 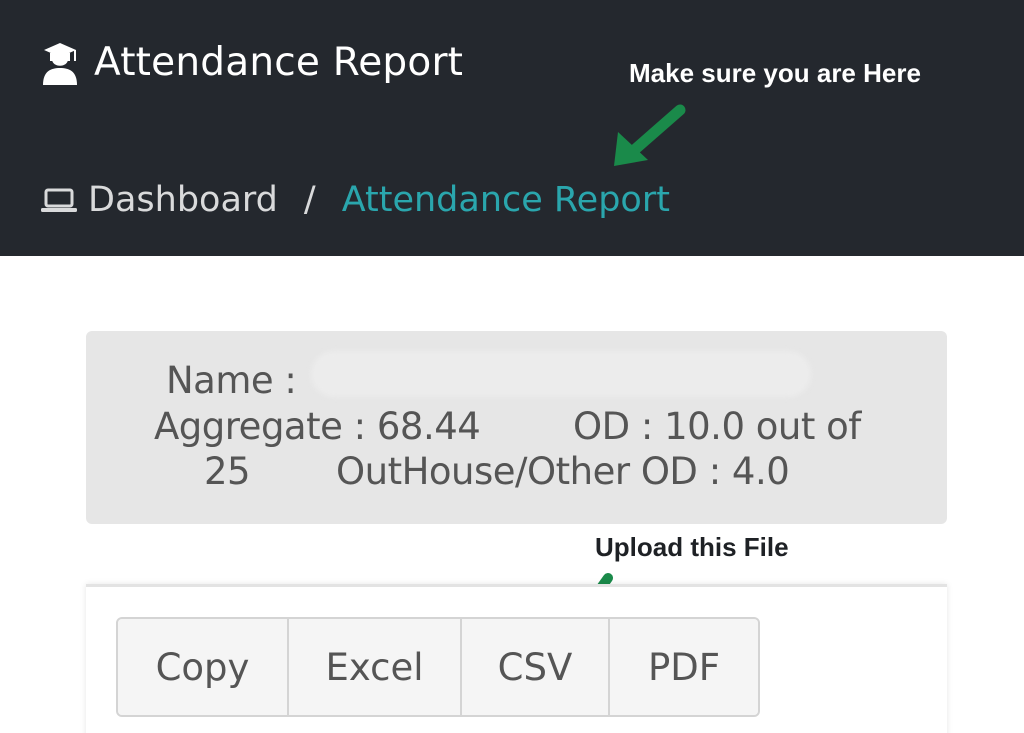 I want to click on redacted-name, so click(x=561, y=374).